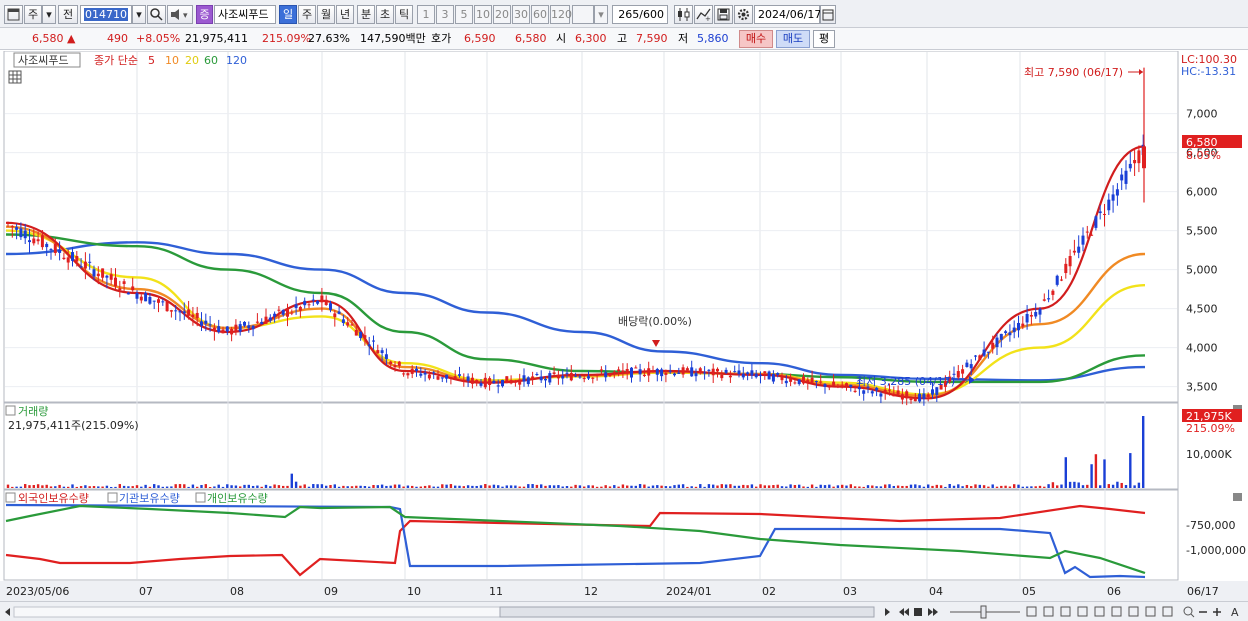  What do you see at coordinates (345, 14) in the screenshot?
I see `tab-year: 년` at bounding box center [345, 14].